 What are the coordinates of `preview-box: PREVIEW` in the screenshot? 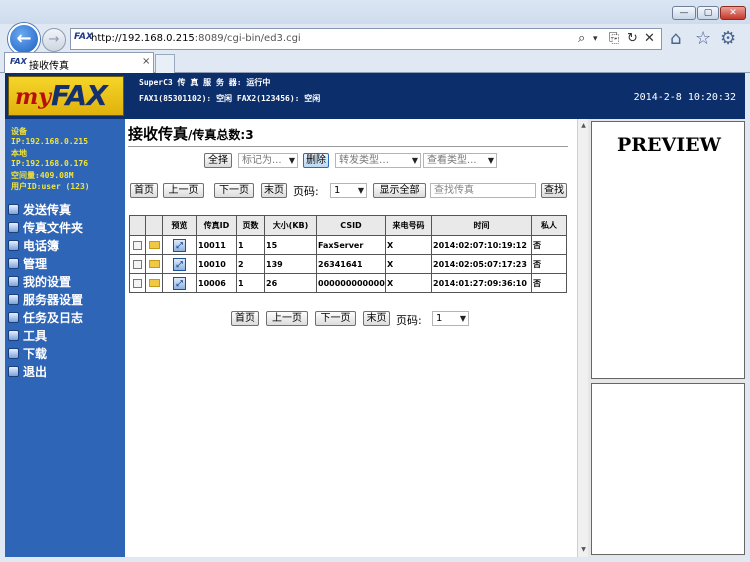 It's located at (668, 250).